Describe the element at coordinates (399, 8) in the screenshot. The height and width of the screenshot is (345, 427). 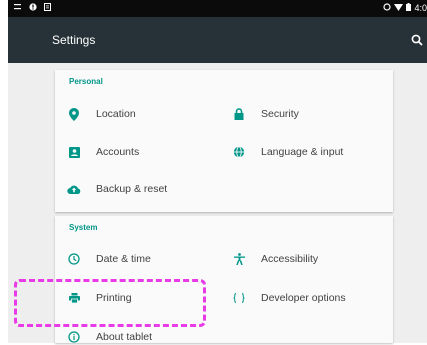
I see `wifi-icon` at that location.